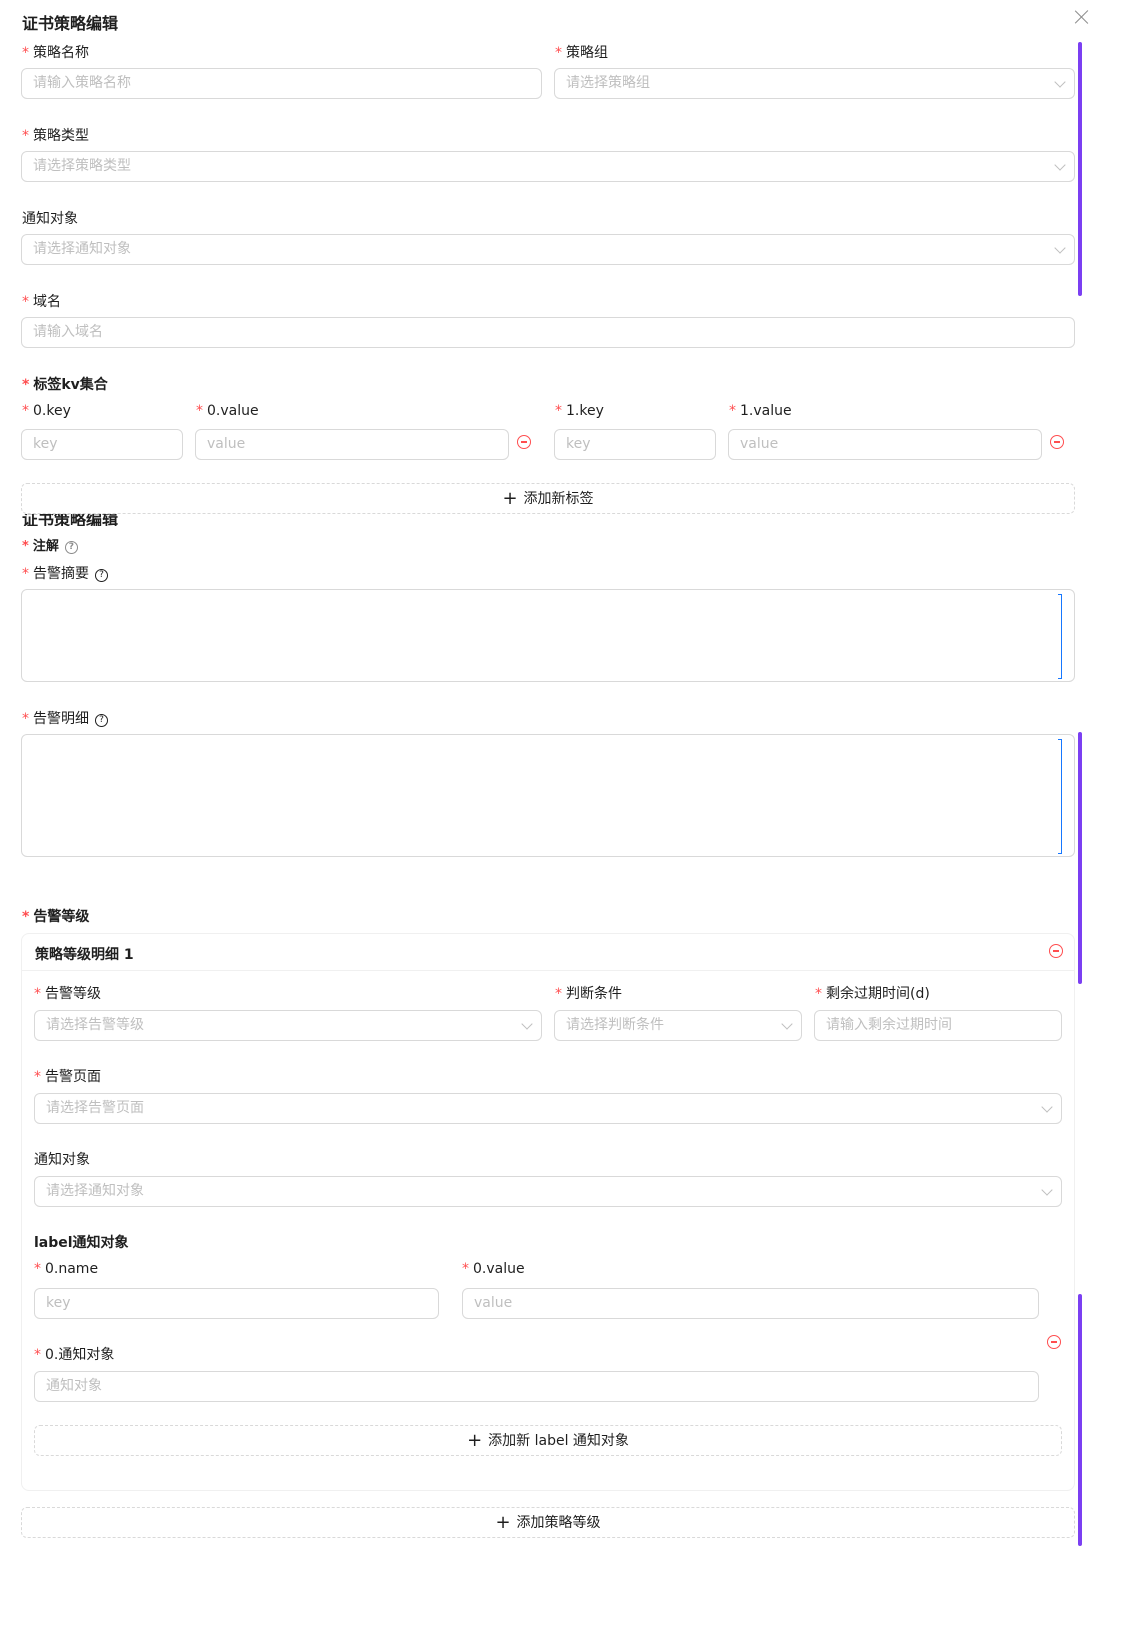 This screenshot has height=1626, width=1135. What do you see at coordinates (1080, 169) in the screenshot?
I see `scrollbar-top` at bounding box center [1080, 169].